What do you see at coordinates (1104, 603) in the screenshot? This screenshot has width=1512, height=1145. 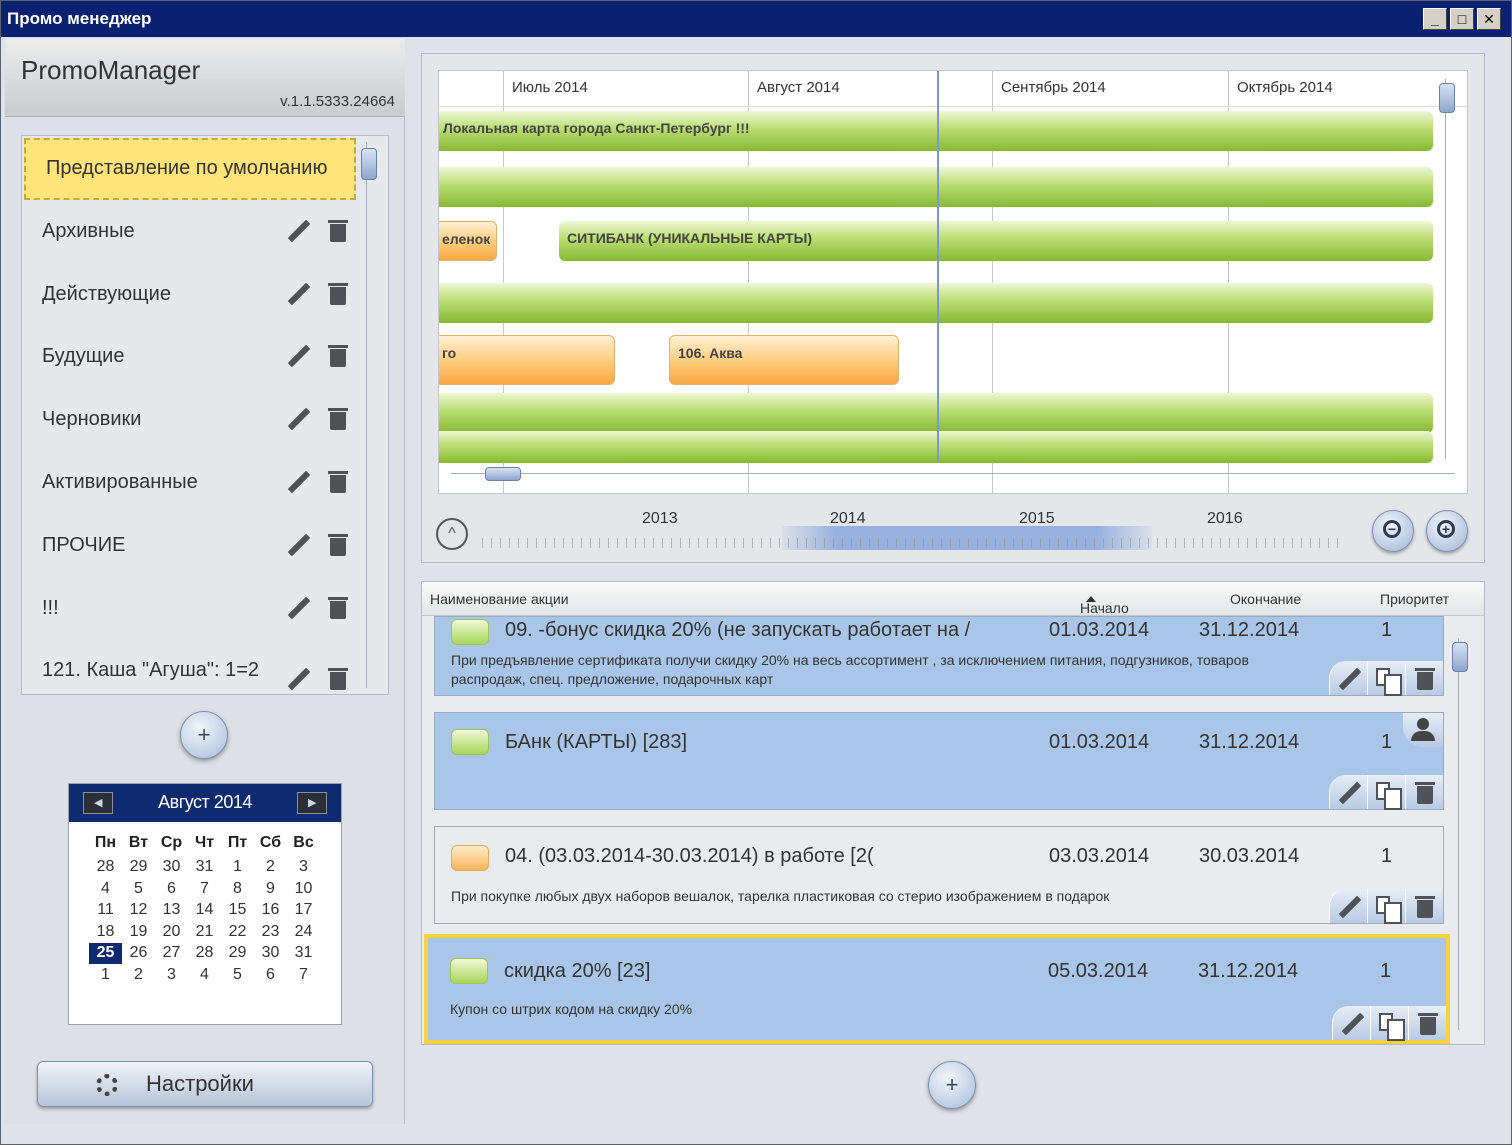 I see `column-start: Начало` at bounding box center [1104, 603].